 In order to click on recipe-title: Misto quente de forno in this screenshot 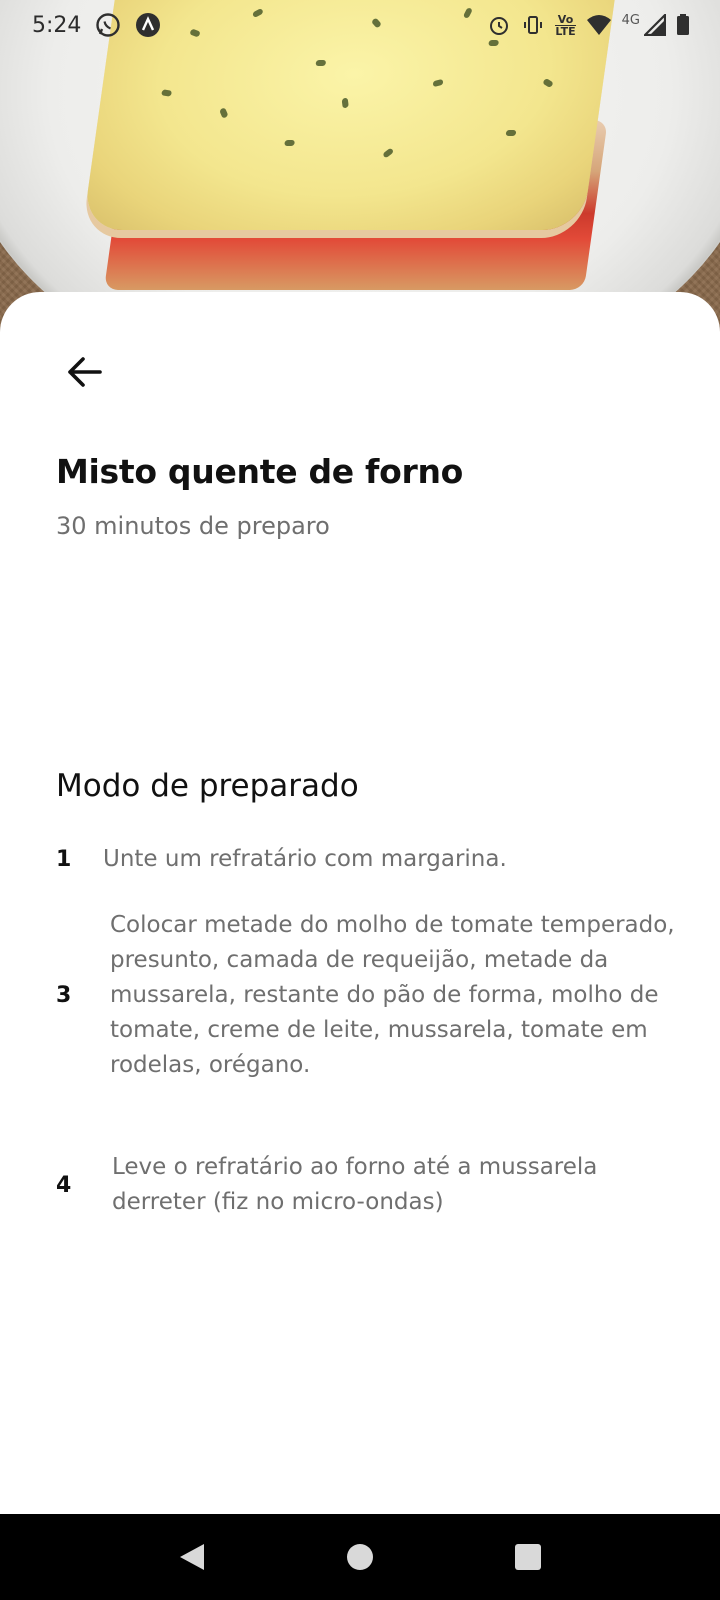, I will do `click(260, 471)`.